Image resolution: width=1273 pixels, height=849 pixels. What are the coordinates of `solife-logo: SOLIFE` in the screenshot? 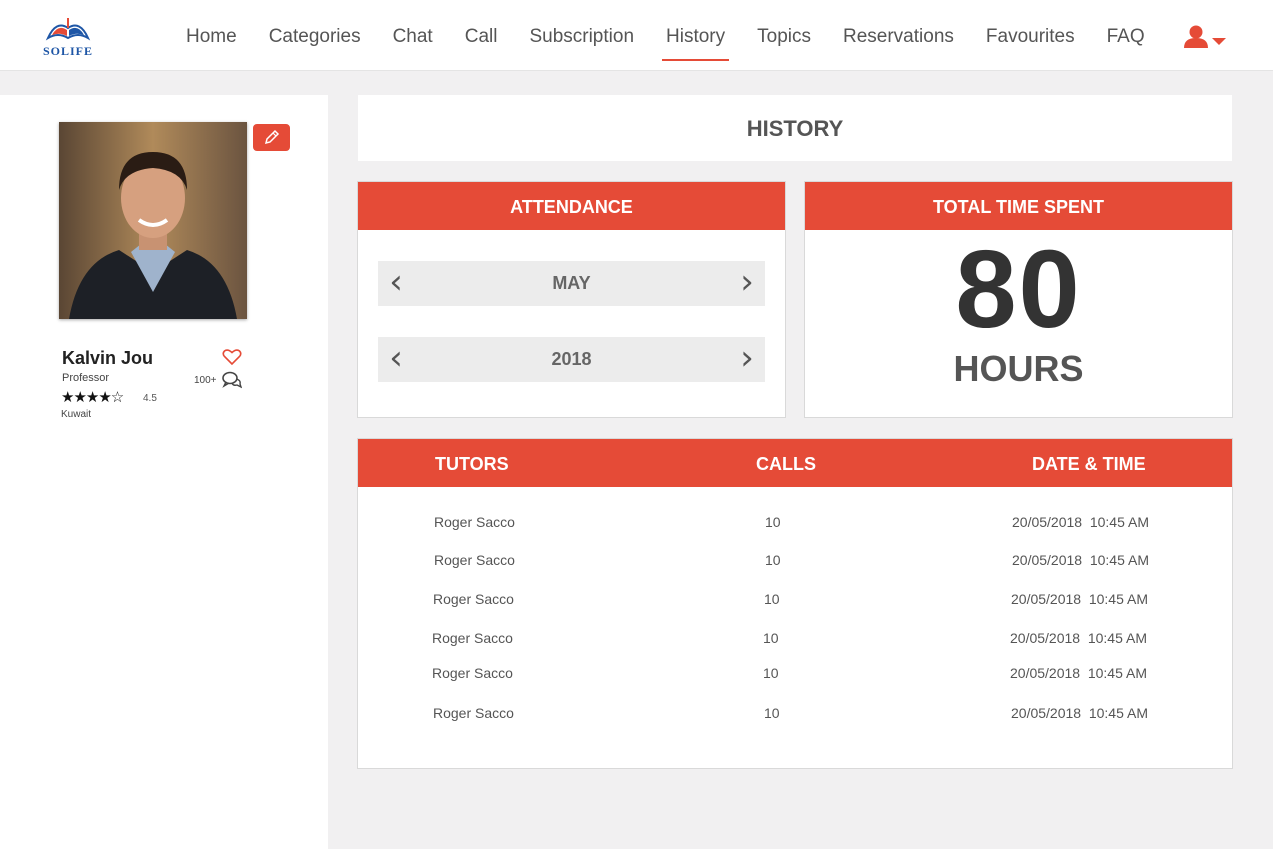 It's located at (68, 36).